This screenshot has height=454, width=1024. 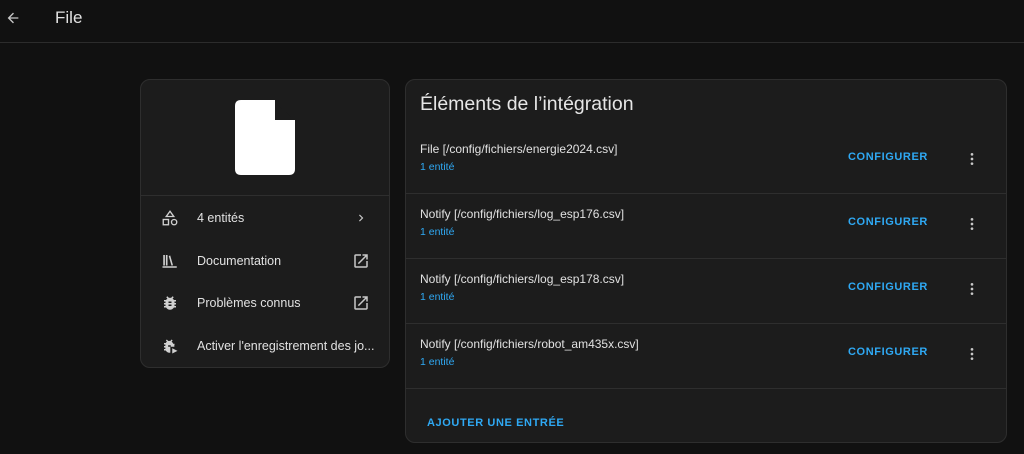 I want to click on shapes-icon, so click(x=170, y=218).